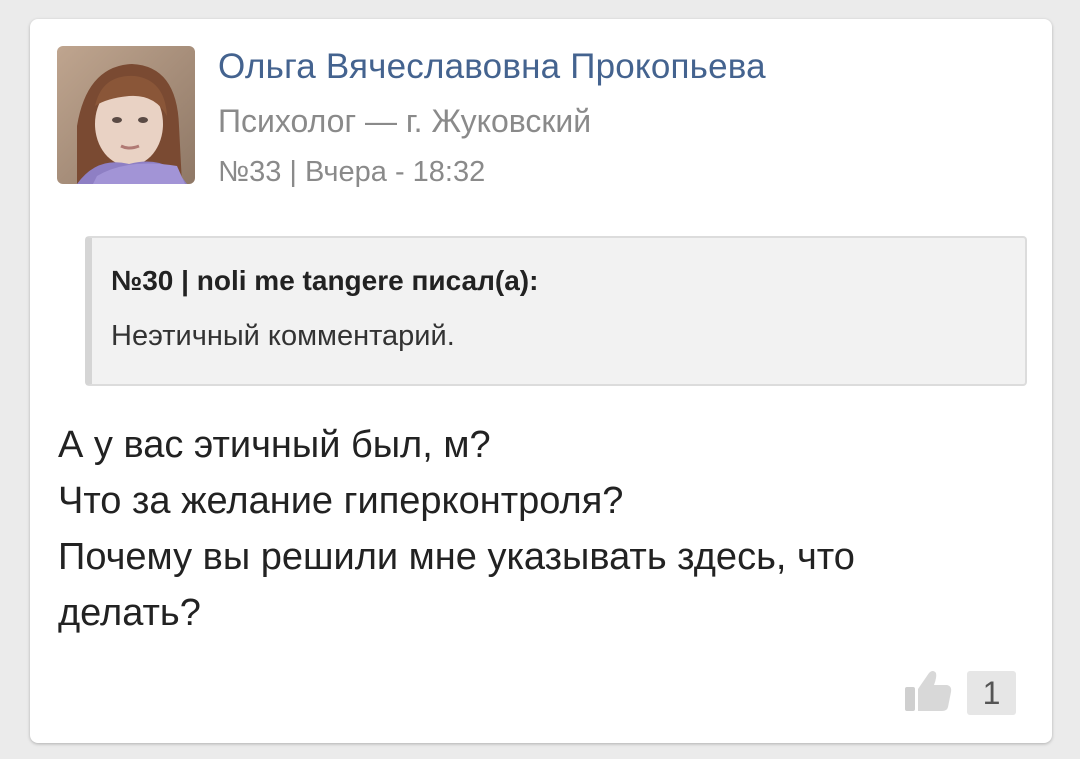 Image resolution: width=1080 pixels, height=759 pixels. Describe the element at coordinates (492, 67) in the screenshot. I see `author-name-link: Ольга Вячеславовна Прокопьева` at that location.